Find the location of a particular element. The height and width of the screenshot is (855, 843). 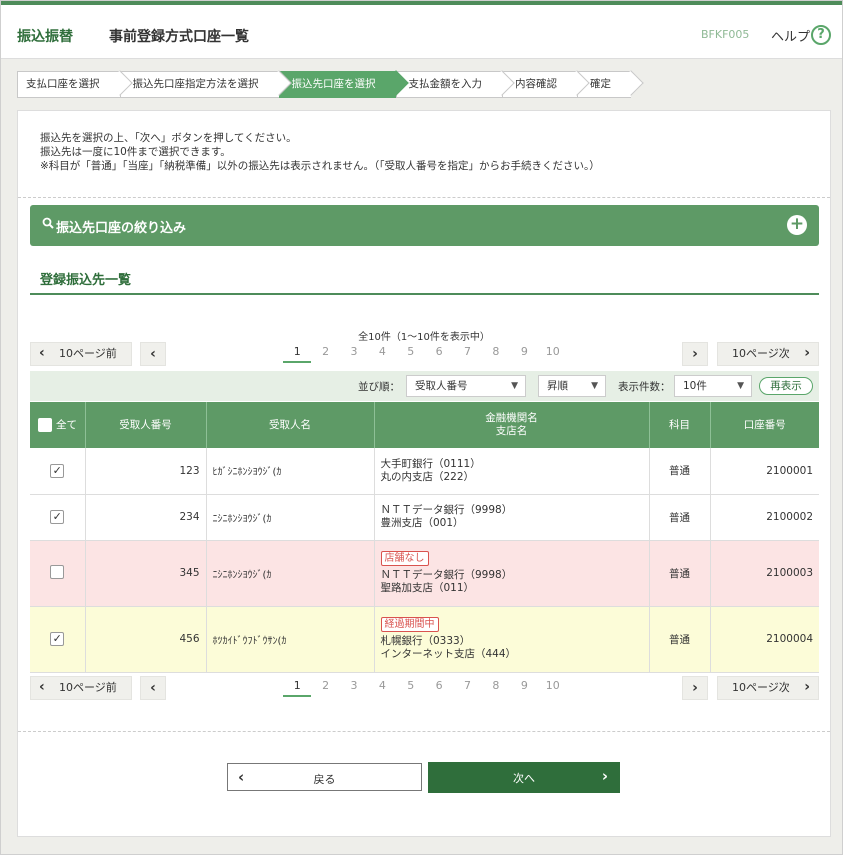

bank-name: 大手町銀行（0111） is located at coordinates (430, 463).